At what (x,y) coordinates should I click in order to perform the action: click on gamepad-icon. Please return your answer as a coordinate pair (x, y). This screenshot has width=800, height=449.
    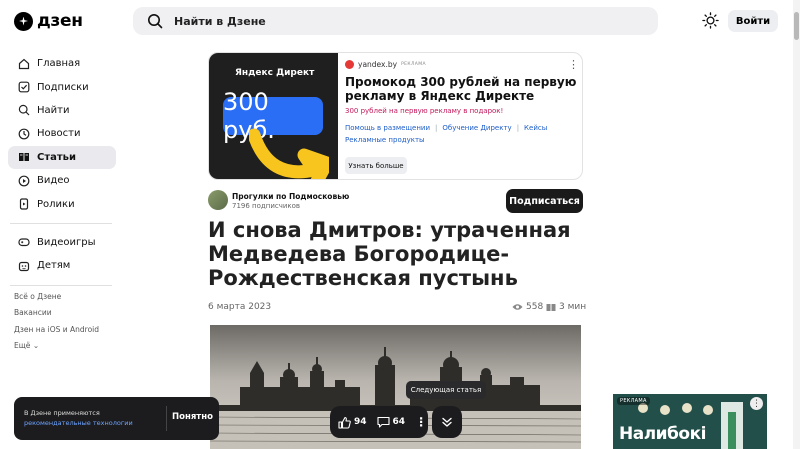
    Looking at the image, I should click on (24, 242).